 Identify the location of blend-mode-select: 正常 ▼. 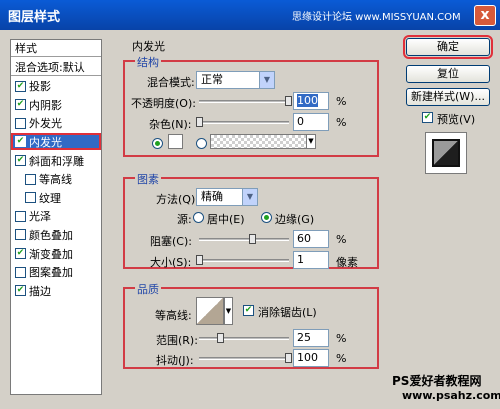
(235, 80).